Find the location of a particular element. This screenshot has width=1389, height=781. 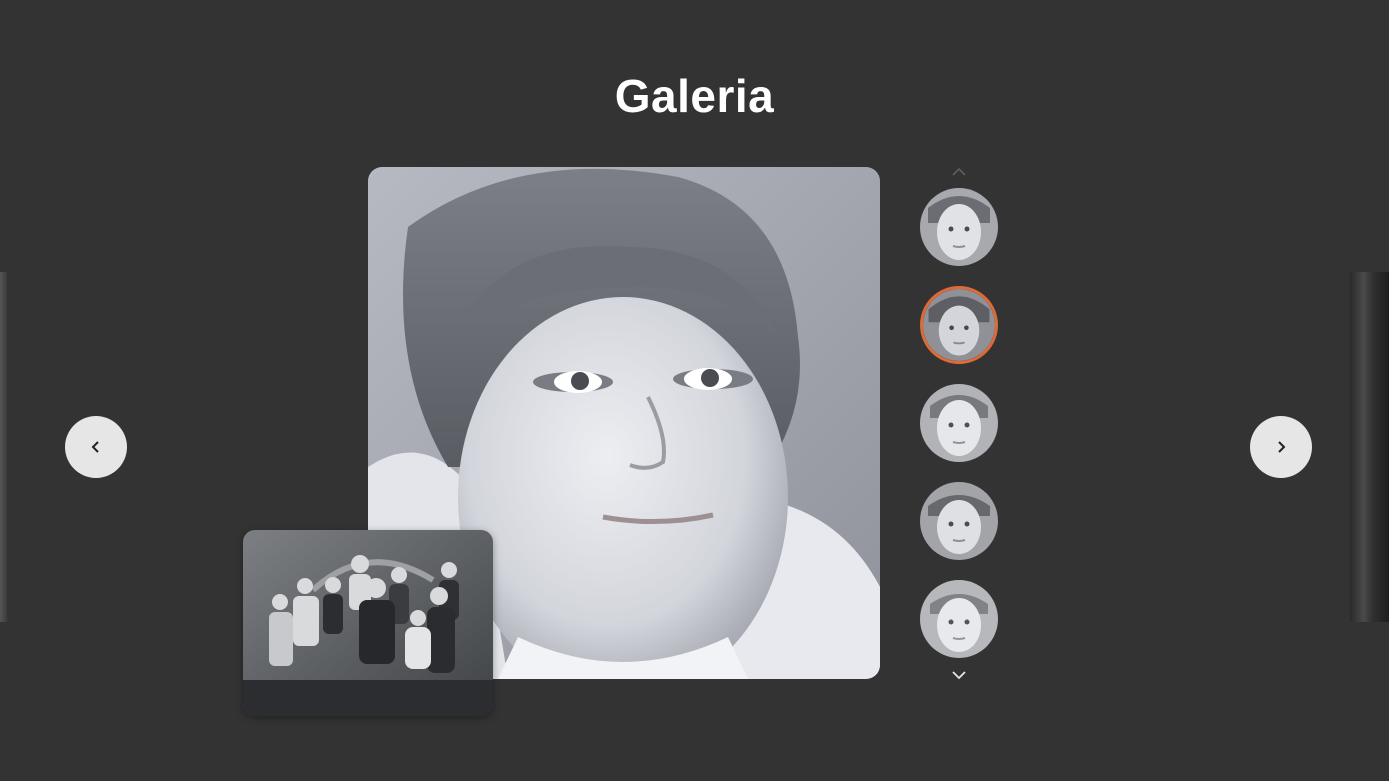

family-group-image is located at coordinates (368, 623).